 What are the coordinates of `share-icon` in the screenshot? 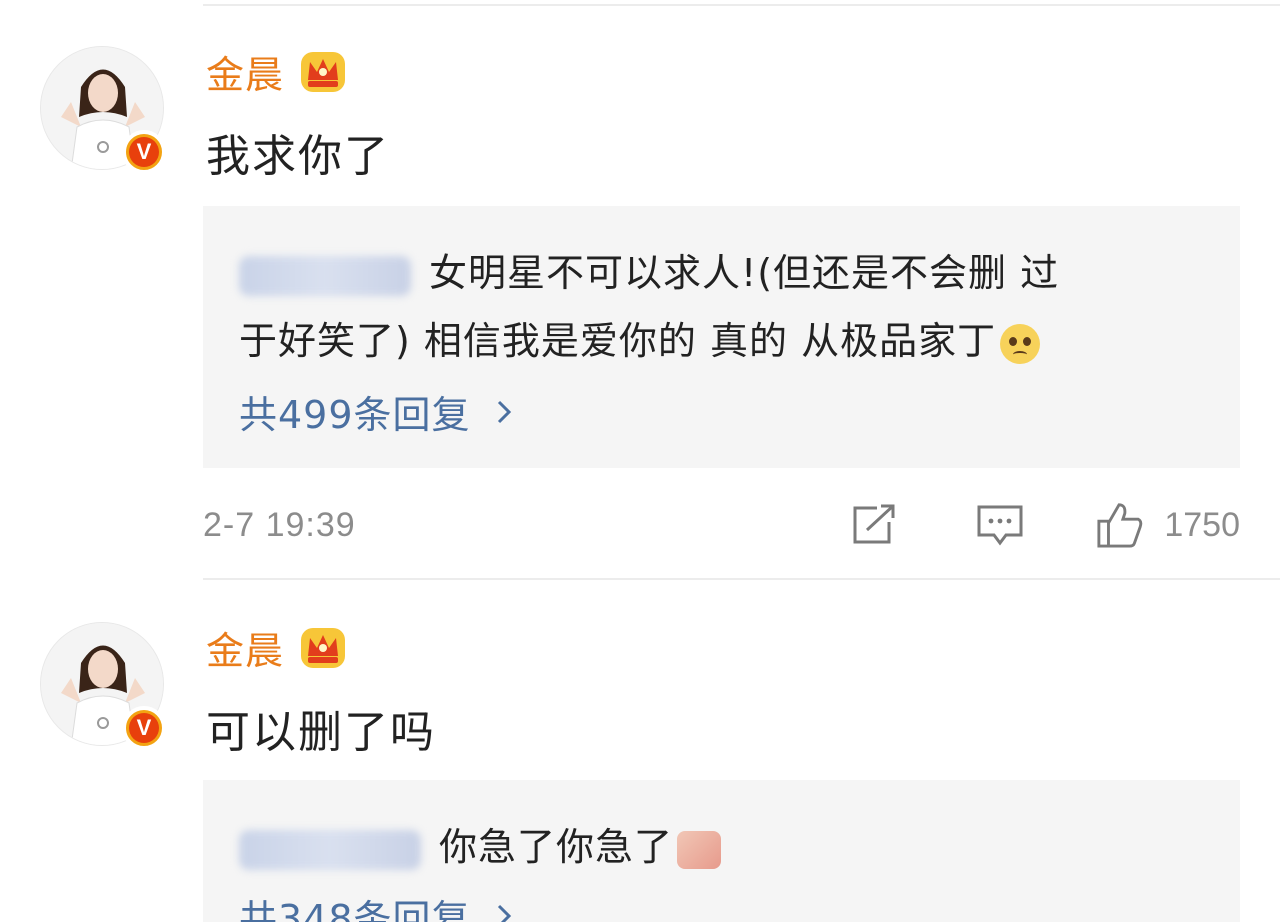 It's located at (874, 525).